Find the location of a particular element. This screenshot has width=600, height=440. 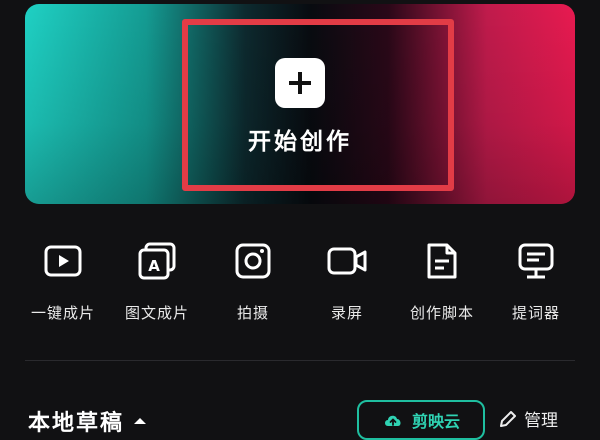

text-to-video-icon: A is located at coordinates (157, 261).